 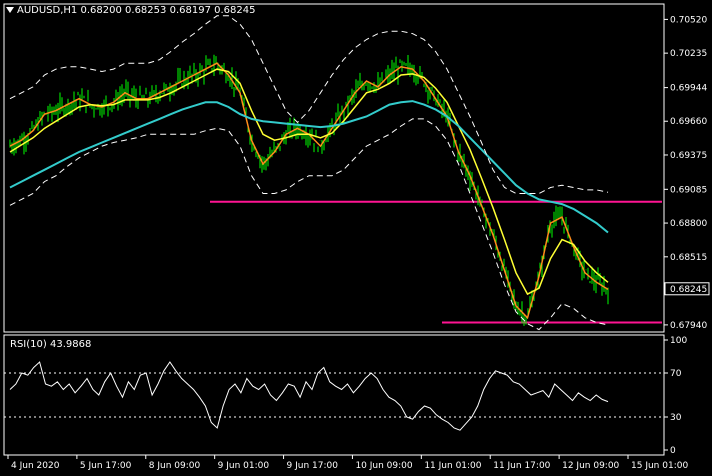 What do you see at coordinates (47, 10) in the screenshot?
I see `symbol-label: AUDUSD,H1` at bounding box center [47, 10].